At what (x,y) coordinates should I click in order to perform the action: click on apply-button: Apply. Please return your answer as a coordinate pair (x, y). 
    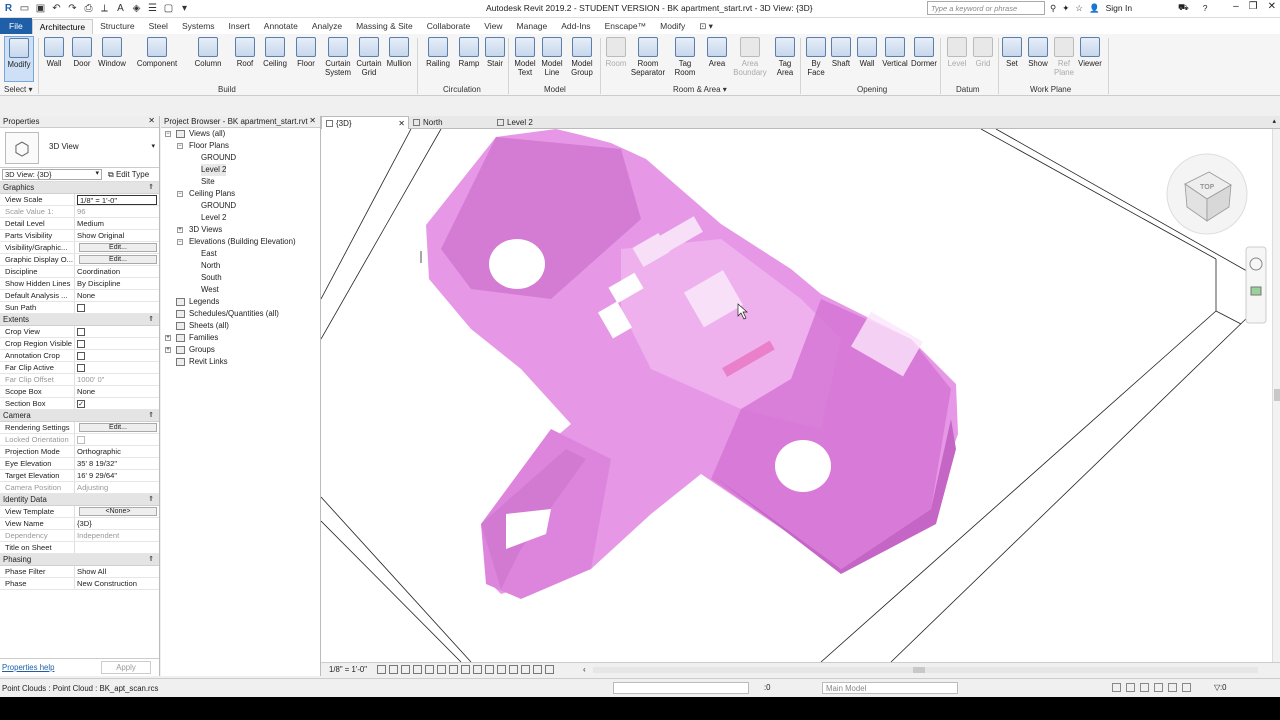
    Looking at the image, I should click on (126, 667).